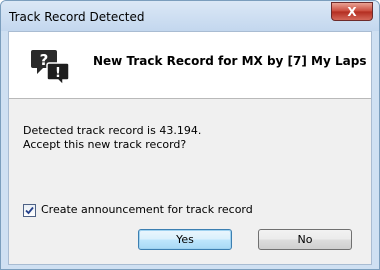 This screenshot has height=270, width=380. What do you see at coordinates (51, 66) in the screenshot?
I see `speech-bubbles-icon: ? !` at bounding box center [51, 66].